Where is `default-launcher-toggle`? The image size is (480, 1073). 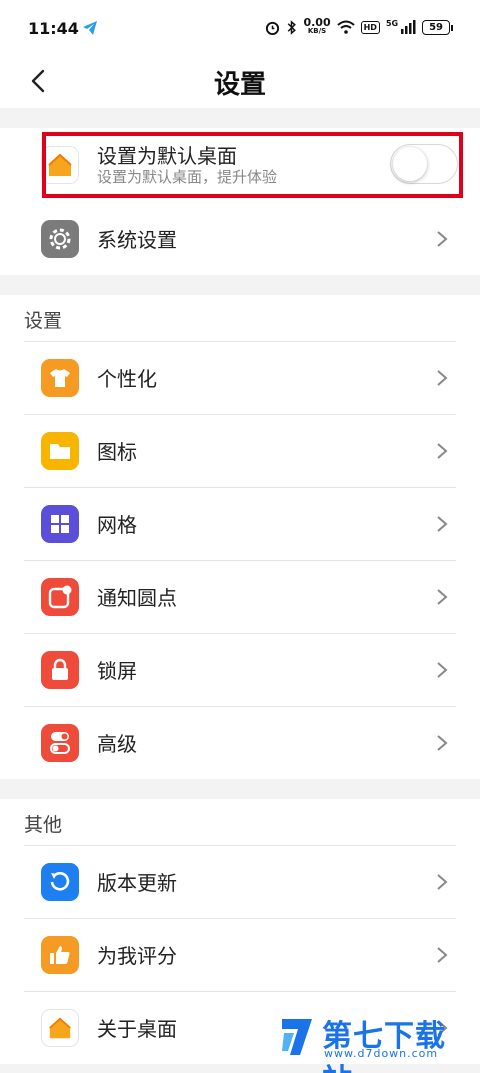 default-launcher-toggle is located at coordinates (424, 164).